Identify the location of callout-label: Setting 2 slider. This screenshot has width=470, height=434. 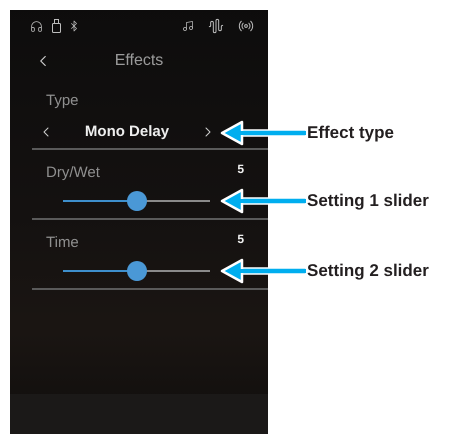
(368, 271).